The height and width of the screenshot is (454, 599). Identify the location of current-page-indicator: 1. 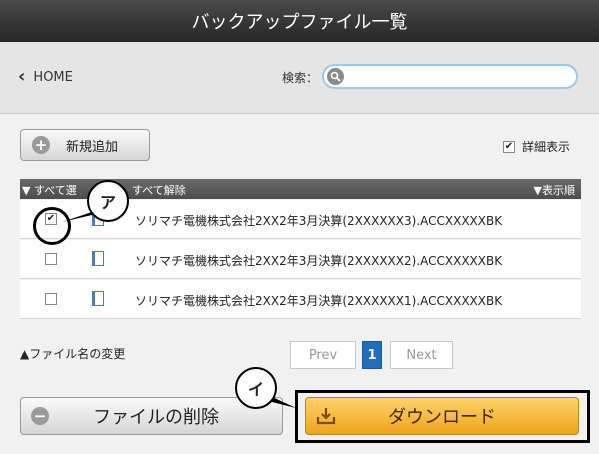
(372, 355).